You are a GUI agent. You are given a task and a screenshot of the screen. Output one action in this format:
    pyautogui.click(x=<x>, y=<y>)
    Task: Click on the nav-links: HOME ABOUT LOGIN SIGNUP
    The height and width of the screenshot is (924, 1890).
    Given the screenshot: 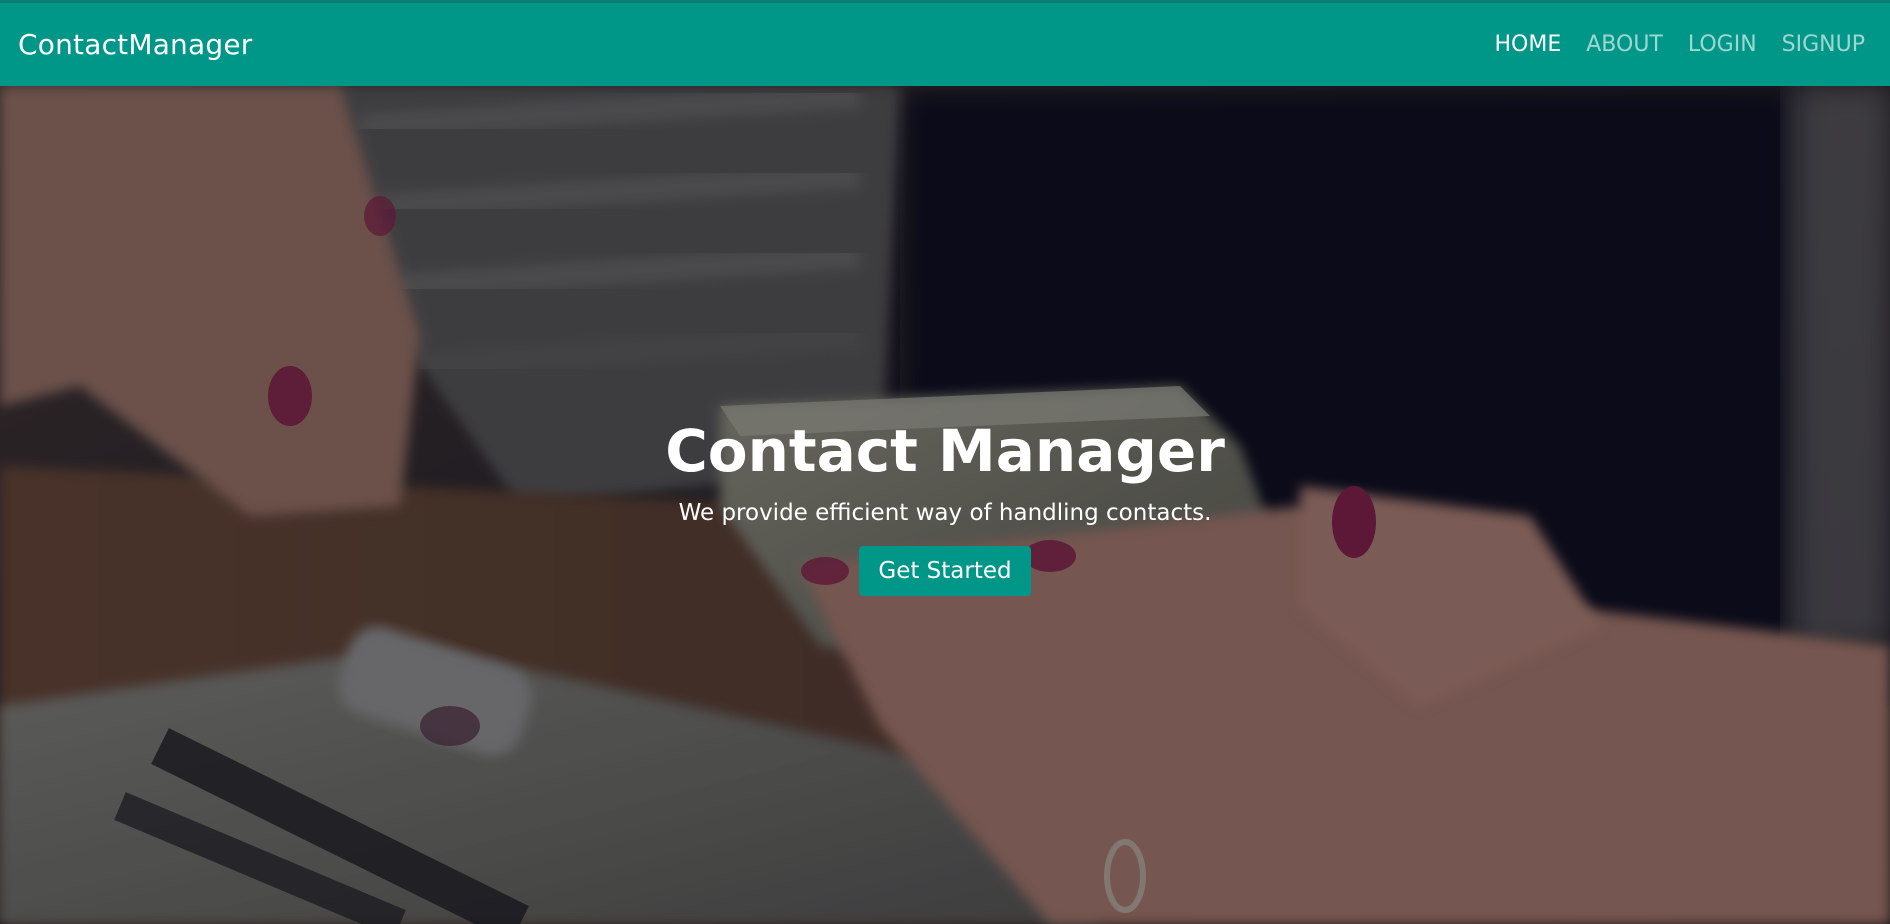 What is the action you would take?
    pyautogui.click(x=1668, y=44)
    